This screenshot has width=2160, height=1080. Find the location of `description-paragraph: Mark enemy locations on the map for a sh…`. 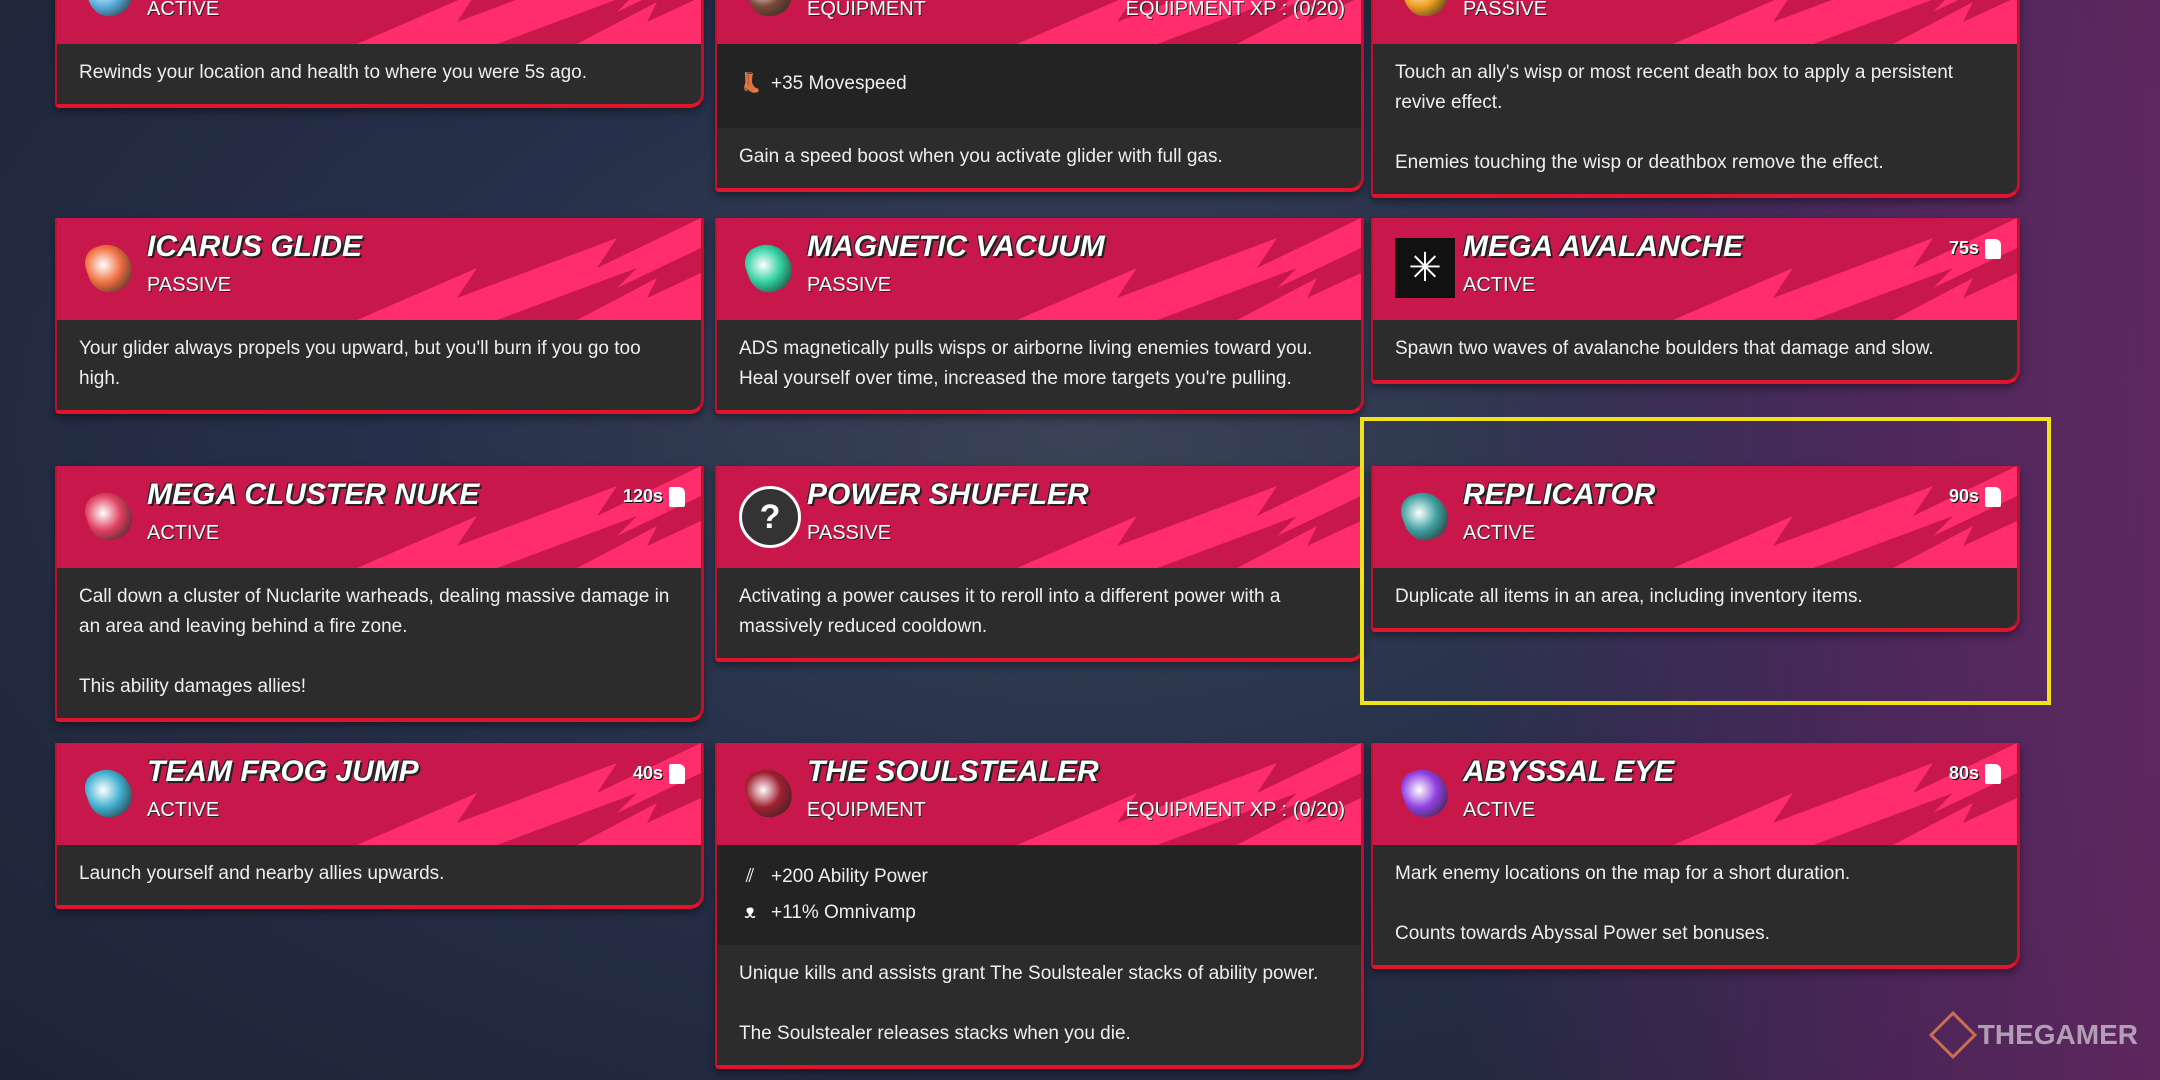

description-paragraph: Mark enemy locations on the map for a sh… is located at coordinates (1623, 873).